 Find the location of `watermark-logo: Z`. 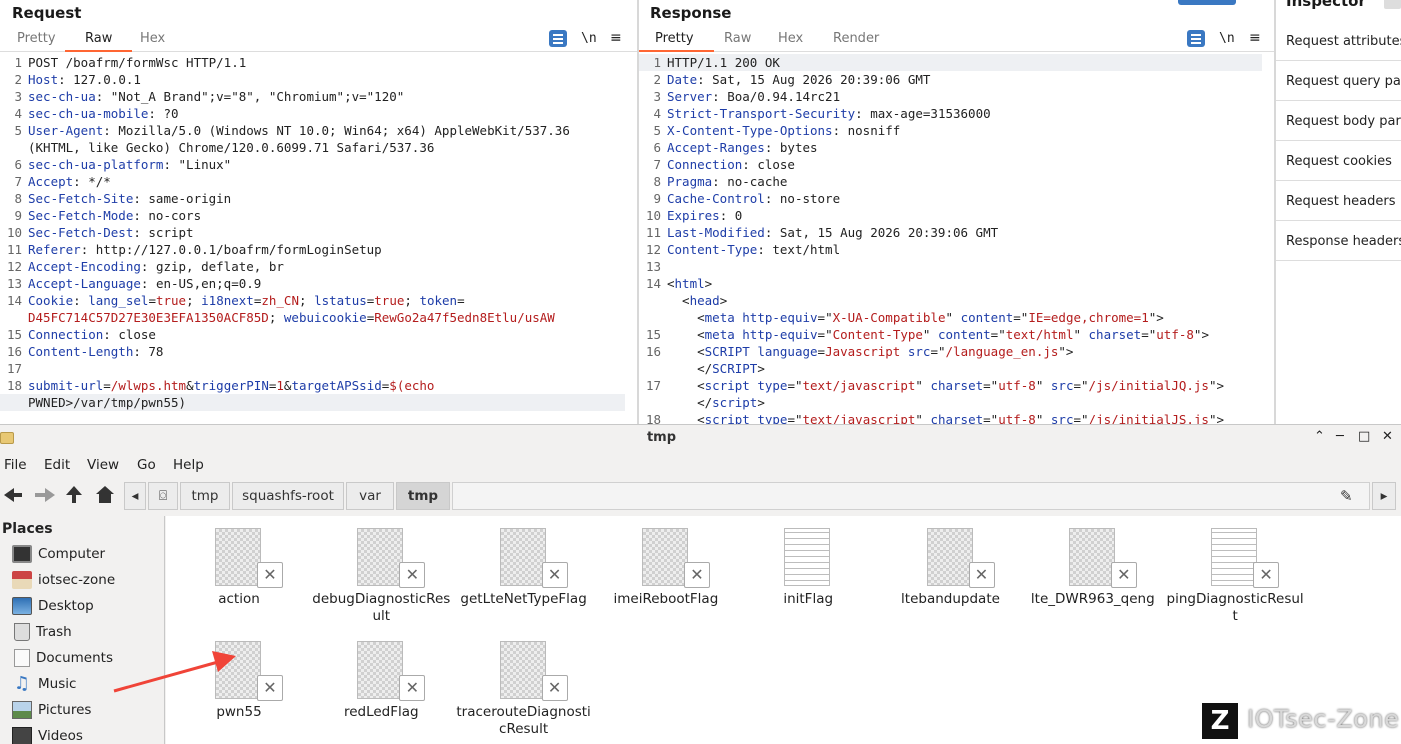

watermark-logo: Z is located at coordinates (1220, 721).